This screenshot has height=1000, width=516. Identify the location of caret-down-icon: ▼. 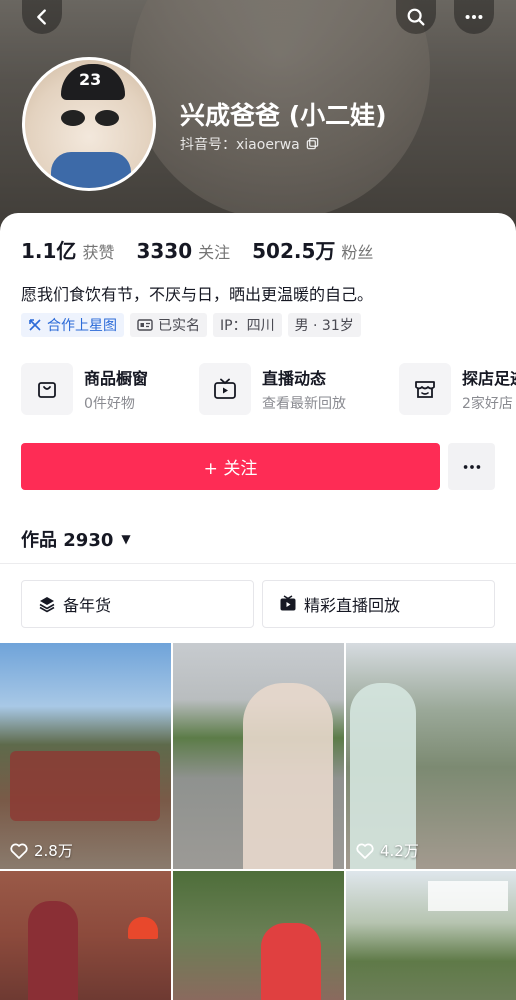
(126, 539).